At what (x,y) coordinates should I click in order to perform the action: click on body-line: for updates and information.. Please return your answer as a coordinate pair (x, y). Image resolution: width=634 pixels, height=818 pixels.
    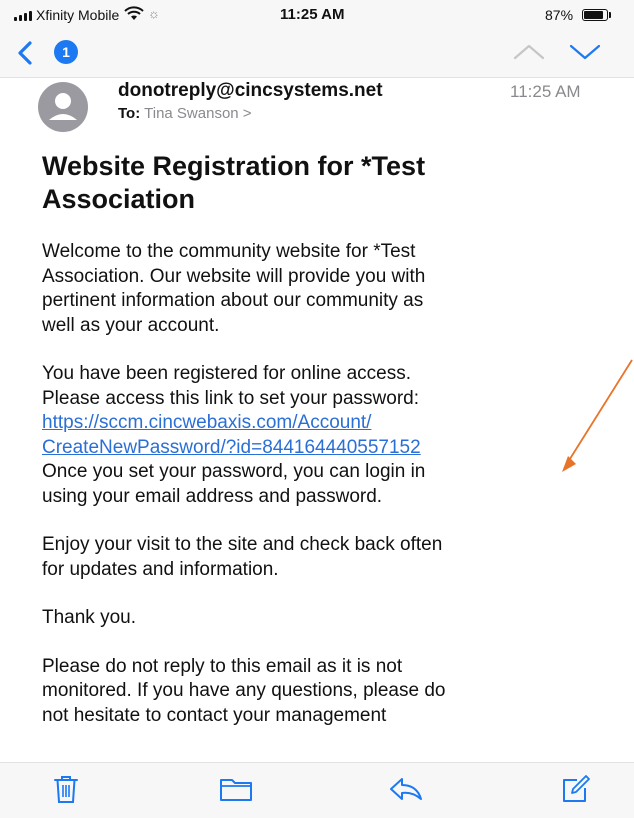
    Looking at the image, I should click on (160, 569).